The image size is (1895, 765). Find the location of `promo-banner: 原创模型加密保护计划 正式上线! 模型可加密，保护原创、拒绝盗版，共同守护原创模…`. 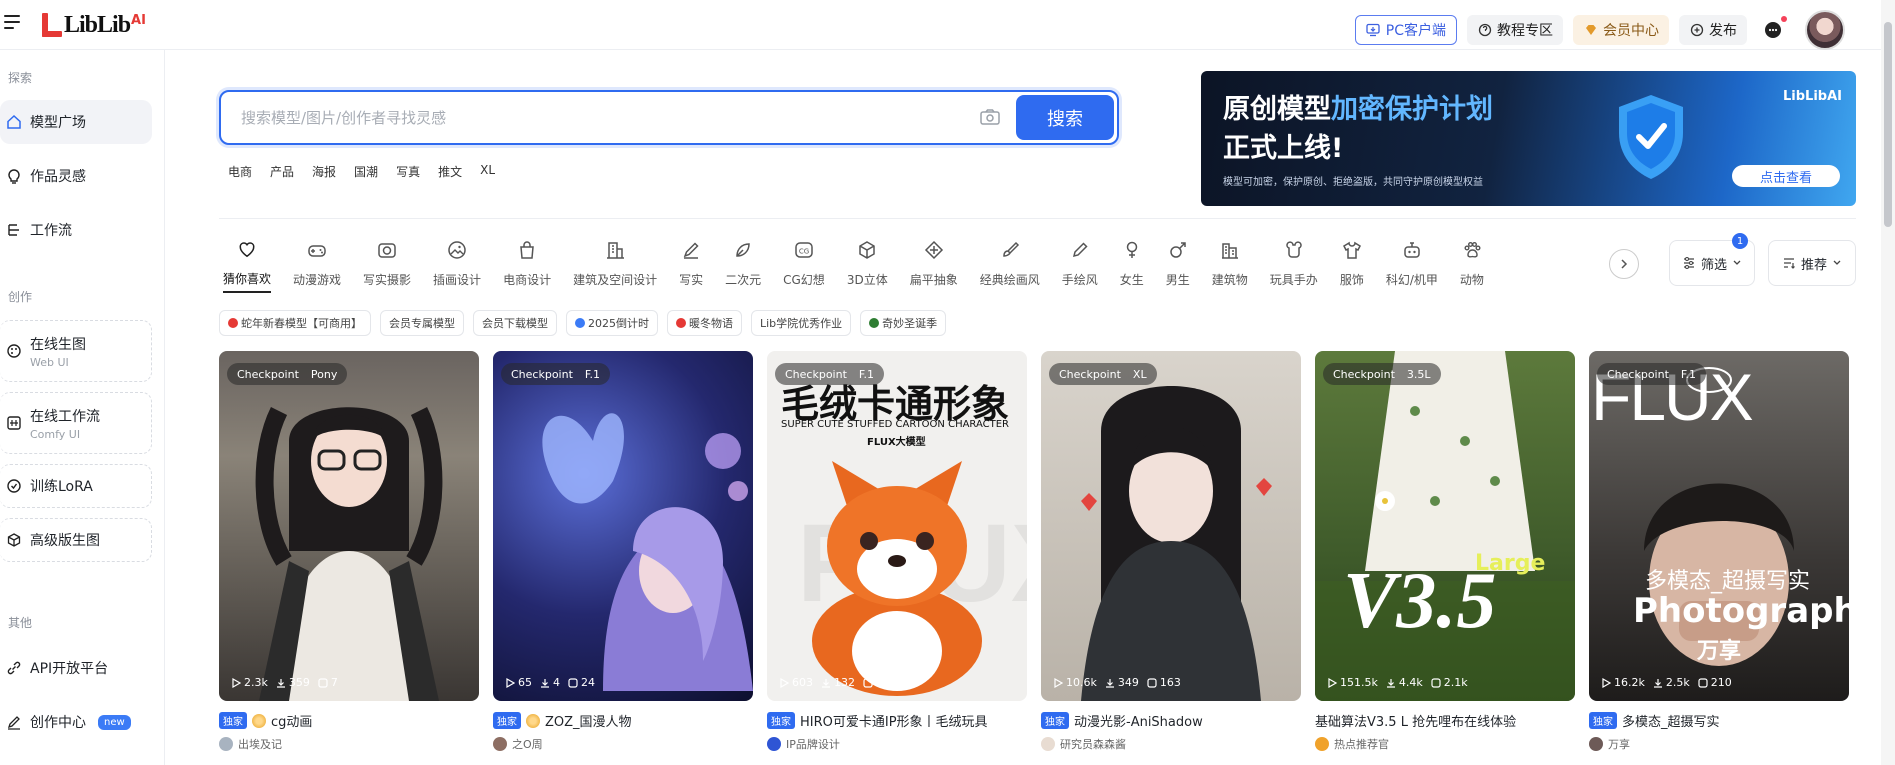

promo-banner: 原创模型加密保护计划 正式上线! 模型可加密，保护原创、拒绝盗版，共同守护原创模… is located at coordinates (1528, 138).